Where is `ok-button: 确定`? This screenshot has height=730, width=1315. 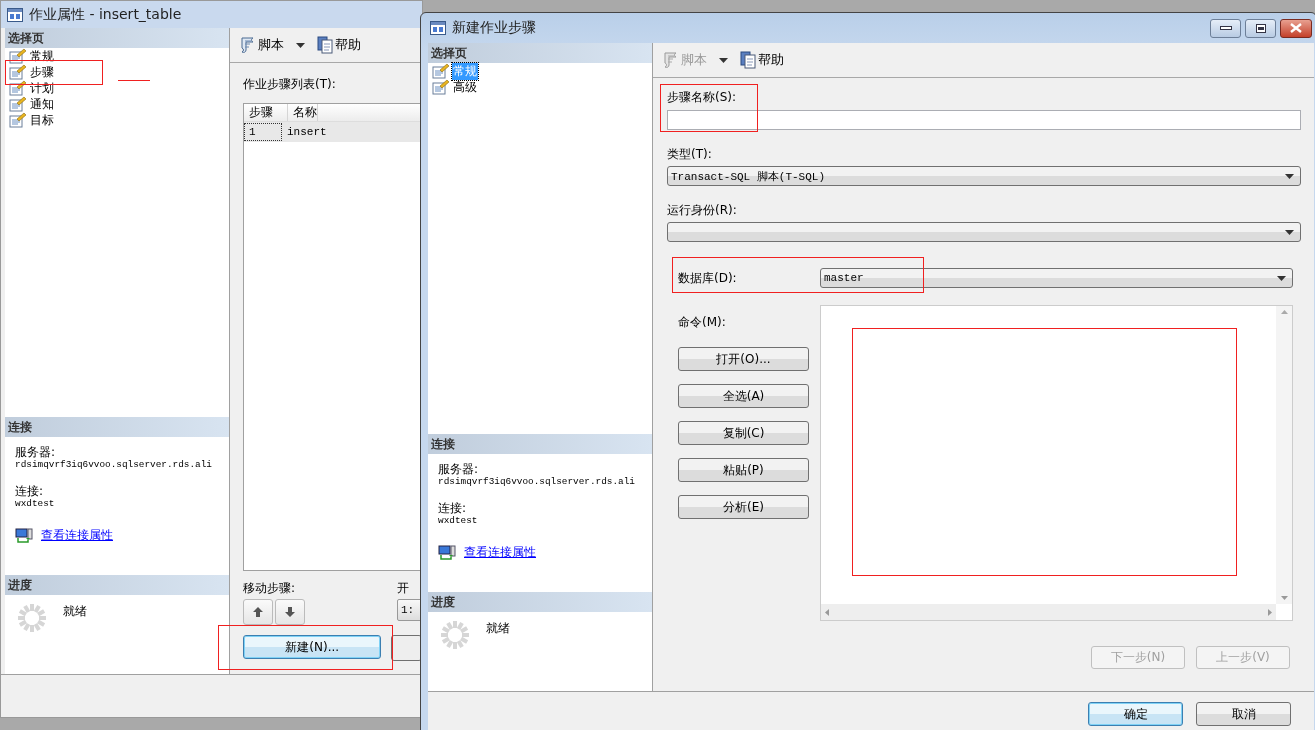 ok-button: 确定 is located at coordinates (1135, 714).